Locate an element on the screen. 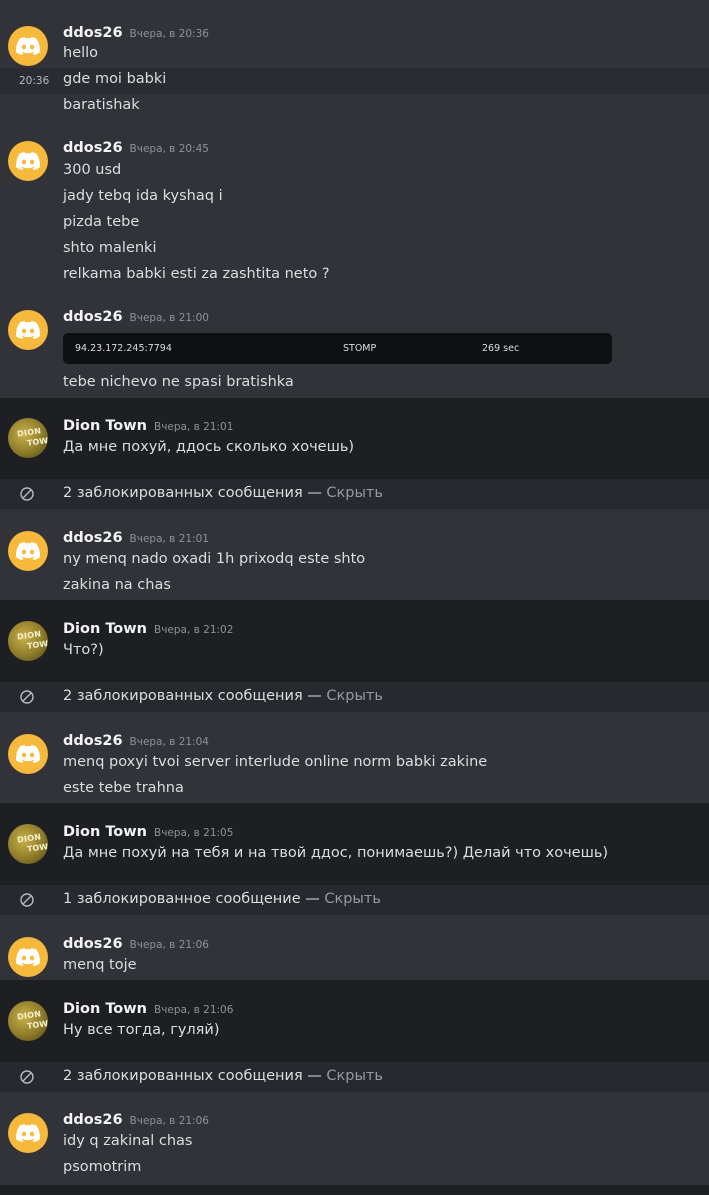 This screenshot has height=1195, width=709. embed-method: STOMP is located at coordinates (360, 348).